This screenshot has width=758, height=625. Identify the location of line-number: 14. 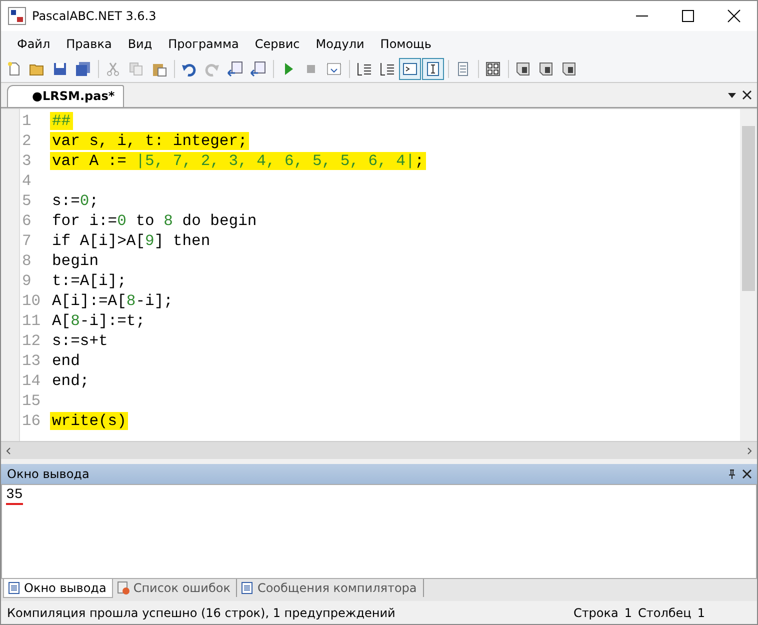
(31, 381).